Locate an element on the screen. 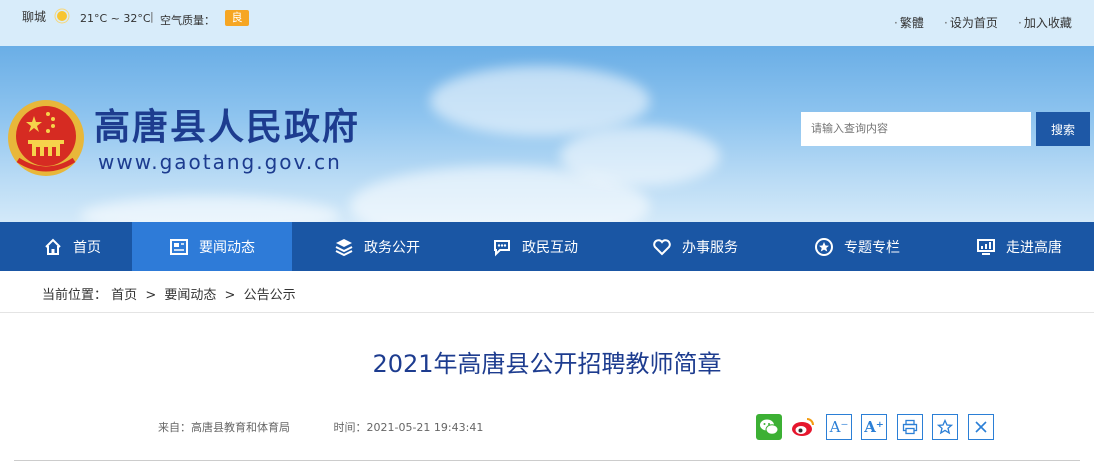  search-input is located at coordinates (916, 129).